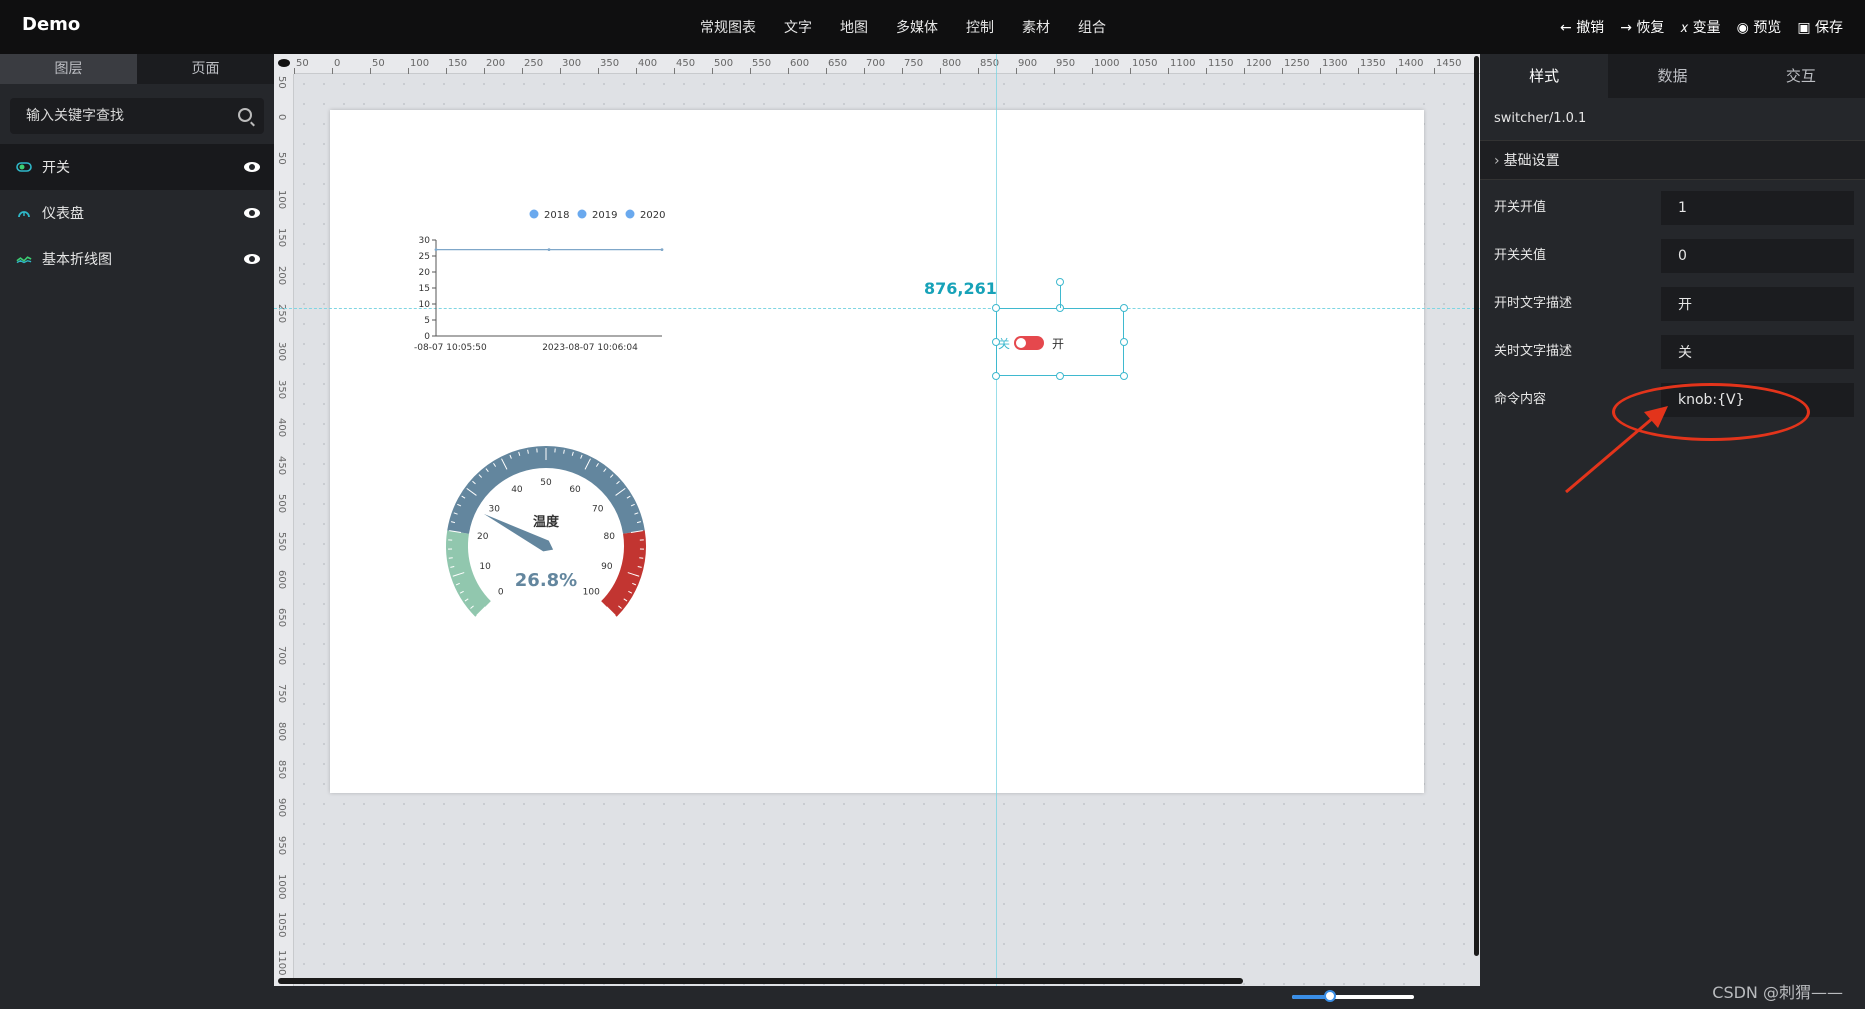  I want to click on layer-item-switch: 开关, so click(137, 167).